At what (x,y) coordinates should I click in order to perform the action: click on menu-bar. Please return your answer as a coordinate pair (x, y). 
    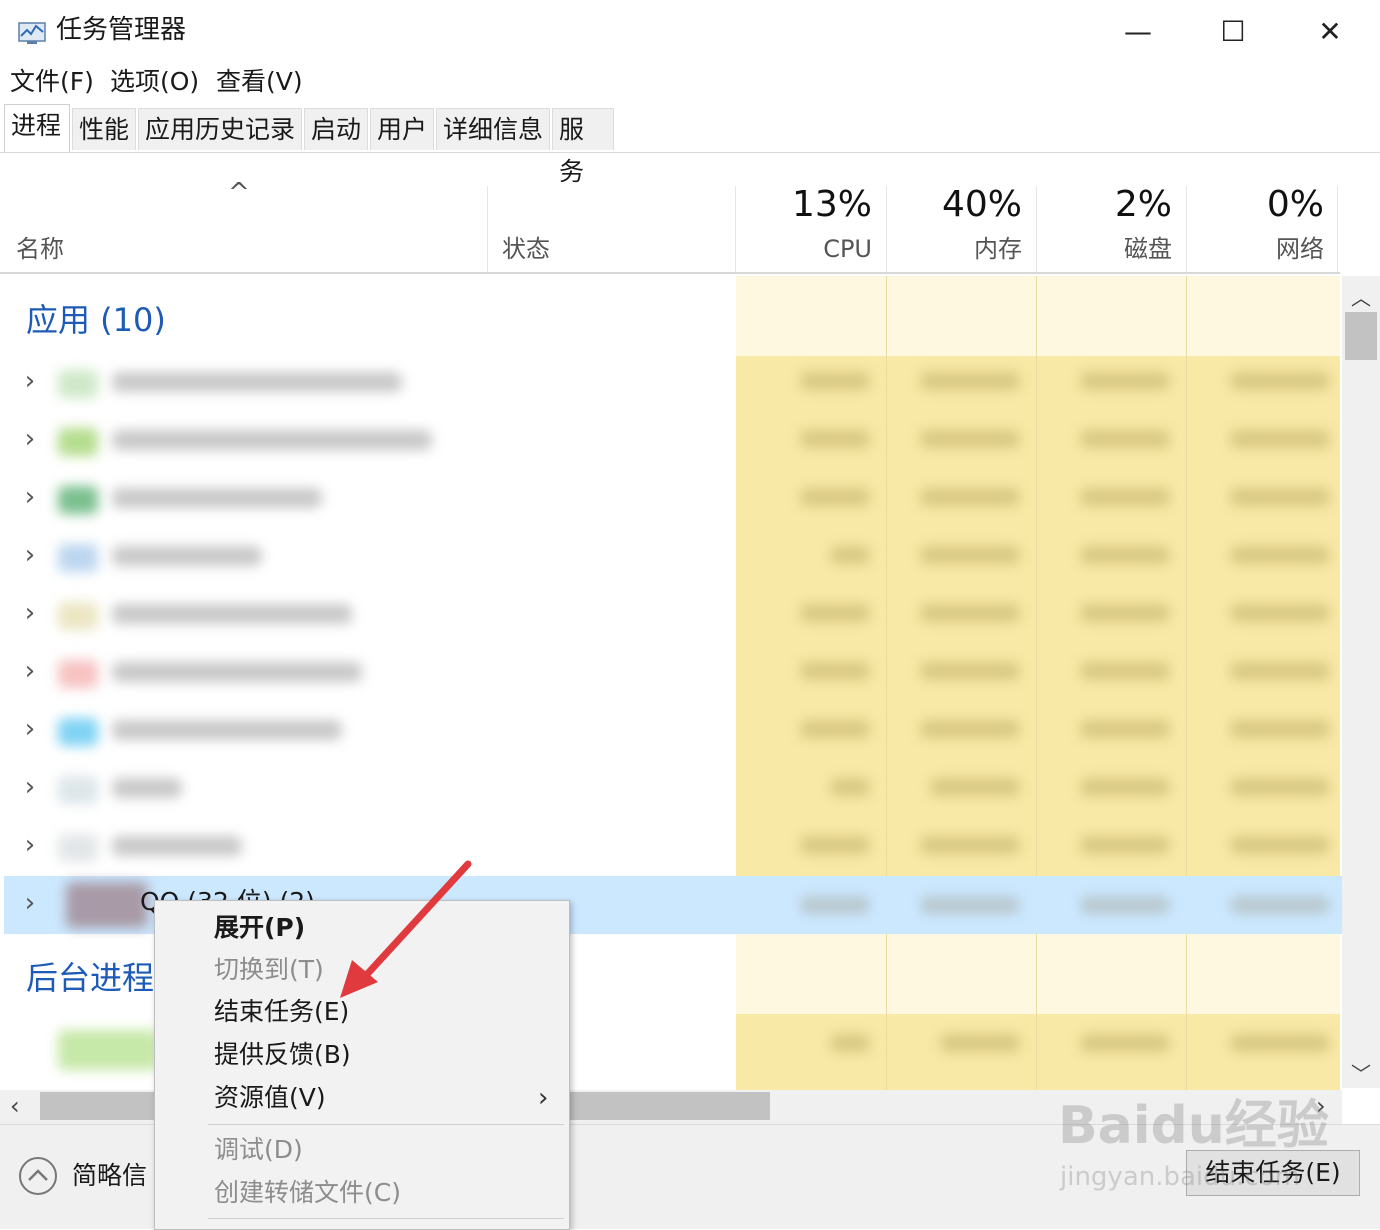
    Looking at the image, I should click on (690, 82).